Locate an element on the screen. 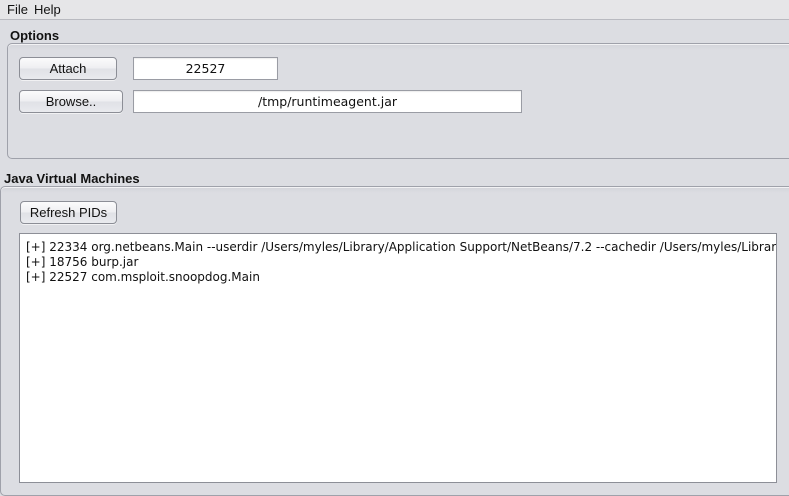  list-item: [+] 22527 com.msploit.snoopdog.Main is located at coordinates (398, 277).